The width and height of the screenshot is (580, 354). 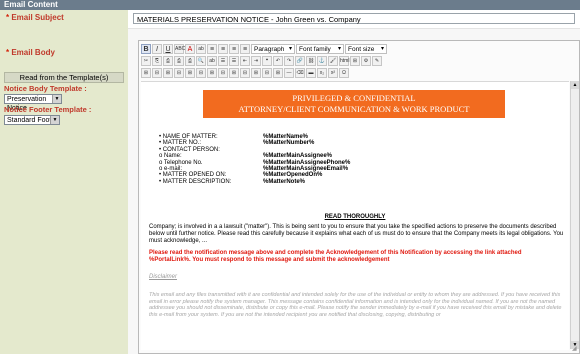 I want to click on section-header: Email Content, so click(x=290, y=5).